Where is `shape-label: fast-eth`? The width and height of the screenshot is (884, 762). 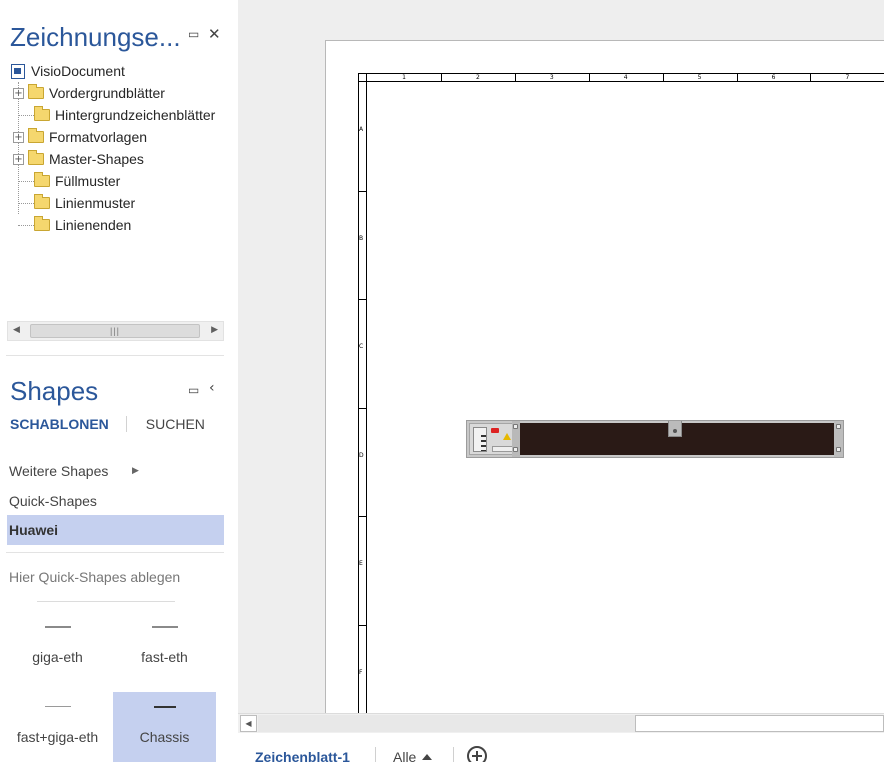 shape-label: fast-eth is located at coordinates (164, 657).